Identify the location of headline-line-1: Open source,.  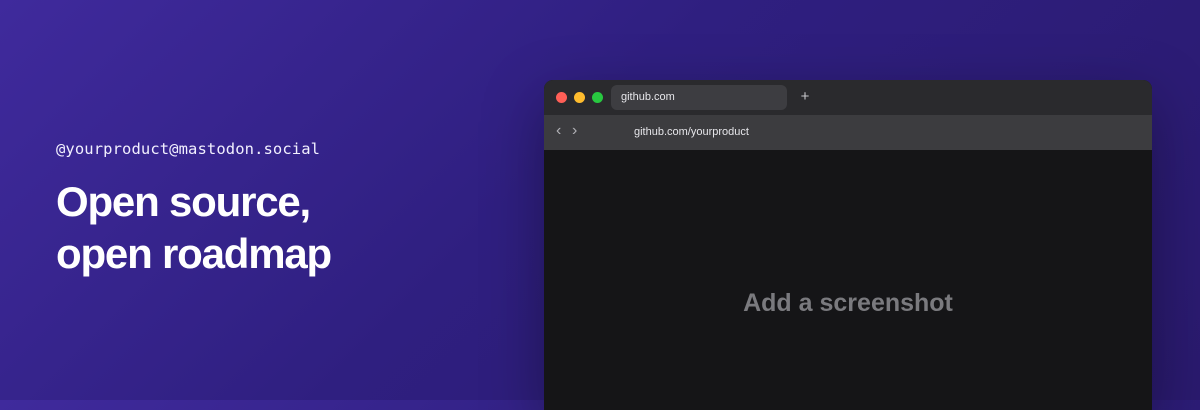
(183, 201).